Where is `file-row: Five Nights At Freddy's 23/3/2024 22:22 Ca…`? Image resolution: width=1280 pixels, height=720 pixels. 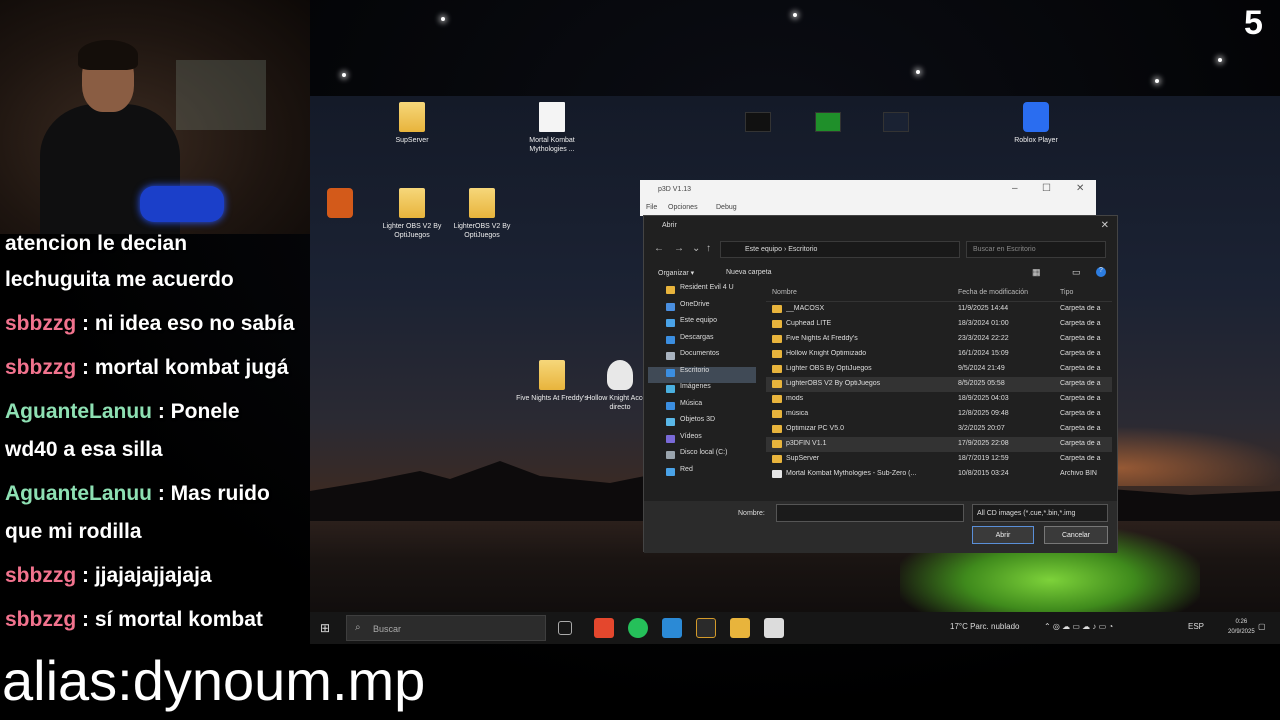
file-row: Five Nights At Freddy's 23/3/2024 22:22 Ca… is located at coordinates (939, 339).